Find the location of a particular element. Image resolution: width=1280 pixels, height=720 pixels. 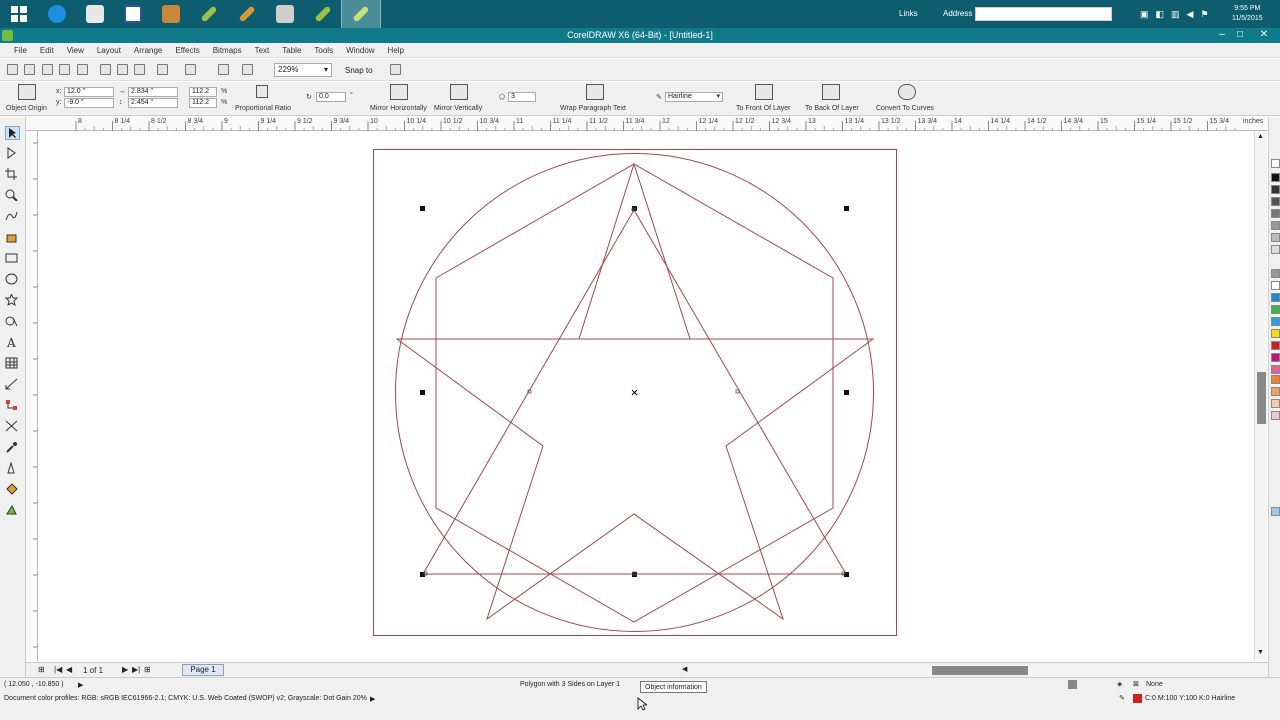

menu-bitmaps: Bitmaps is located at coordinates (227, 50).